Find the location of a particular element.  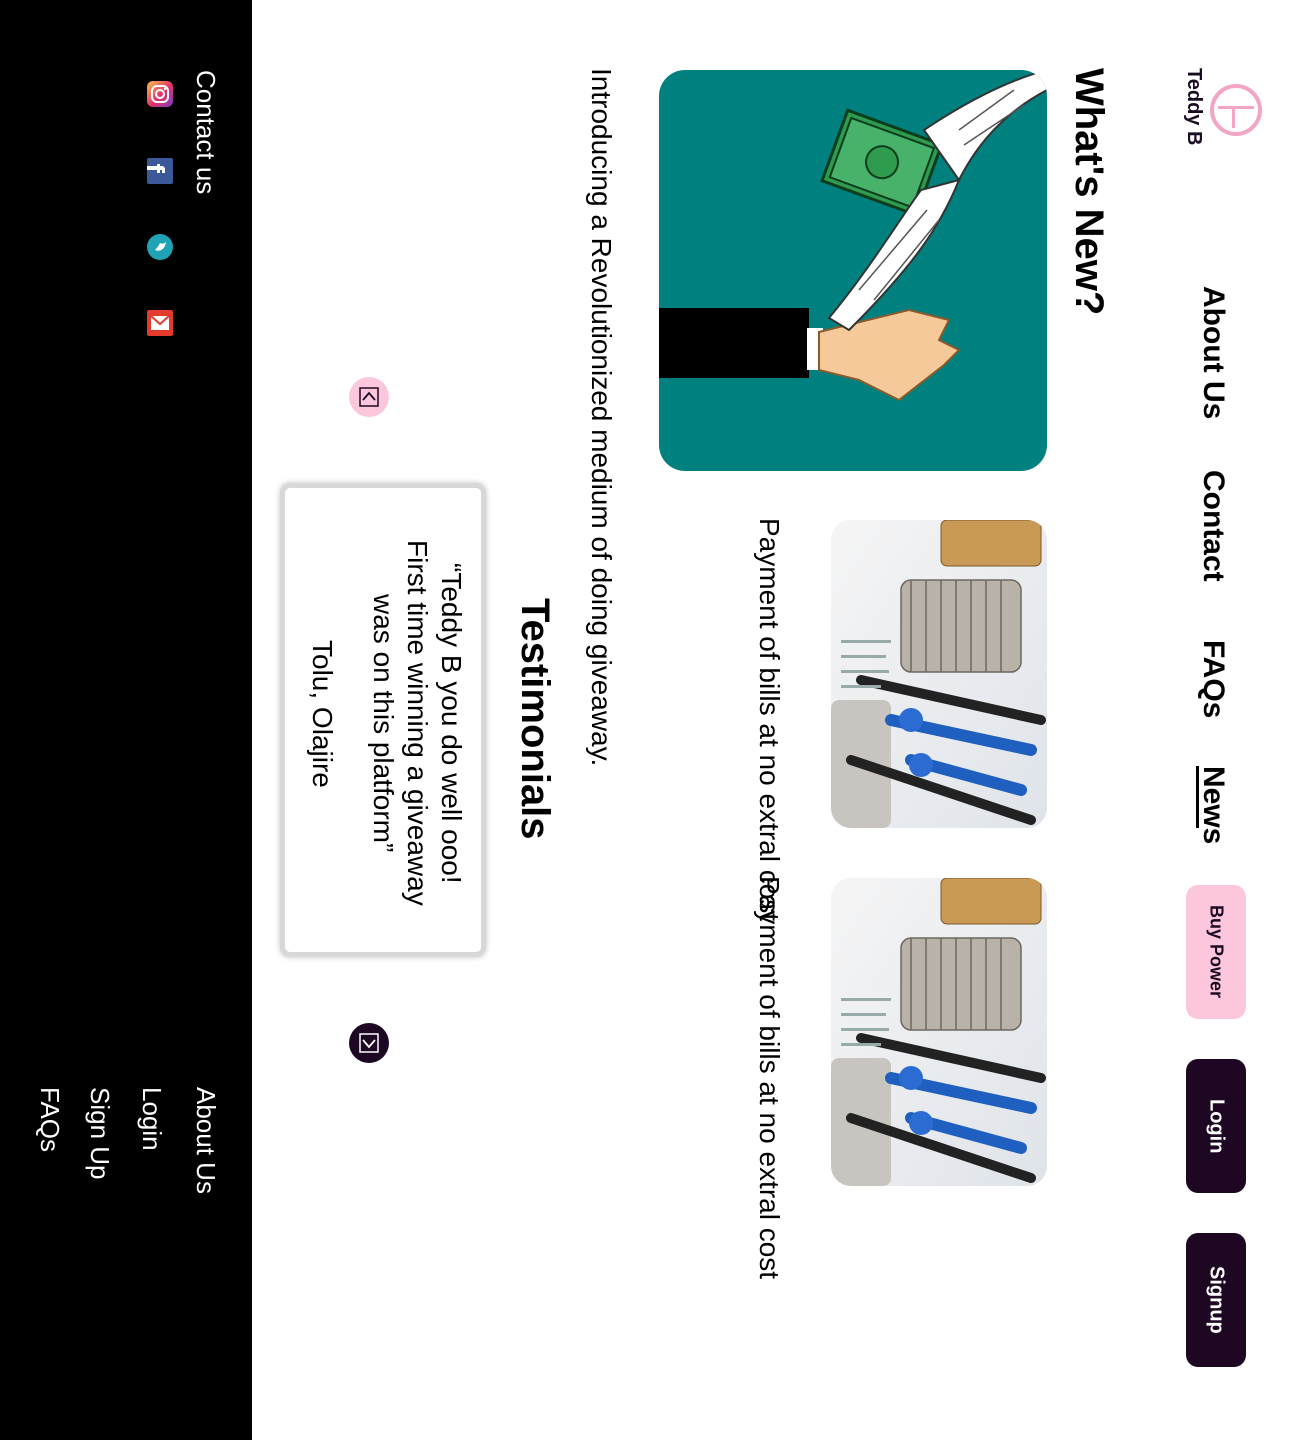

twitter-icon is located at coordinates (160, 247).